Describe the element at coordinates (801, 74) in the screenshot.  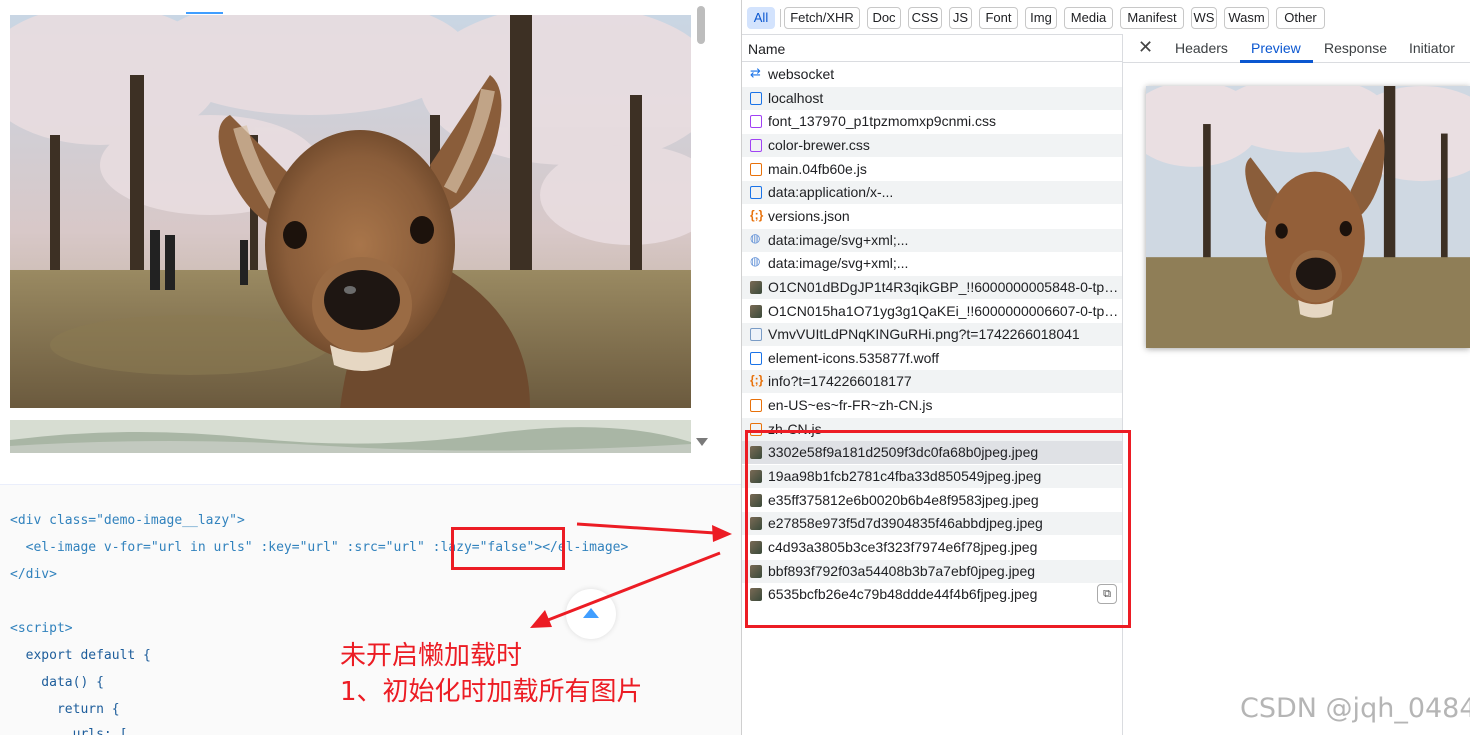
I see `request-name: websocket` at that location.